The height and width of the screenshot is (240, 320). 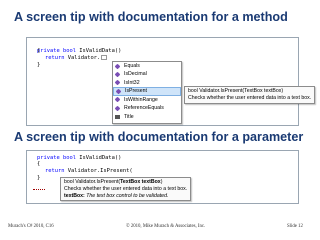 What do you see at coordinates (132, 66) in the screenshot?
I see `list-item-label: Equals` at bounding box center [132, 66].